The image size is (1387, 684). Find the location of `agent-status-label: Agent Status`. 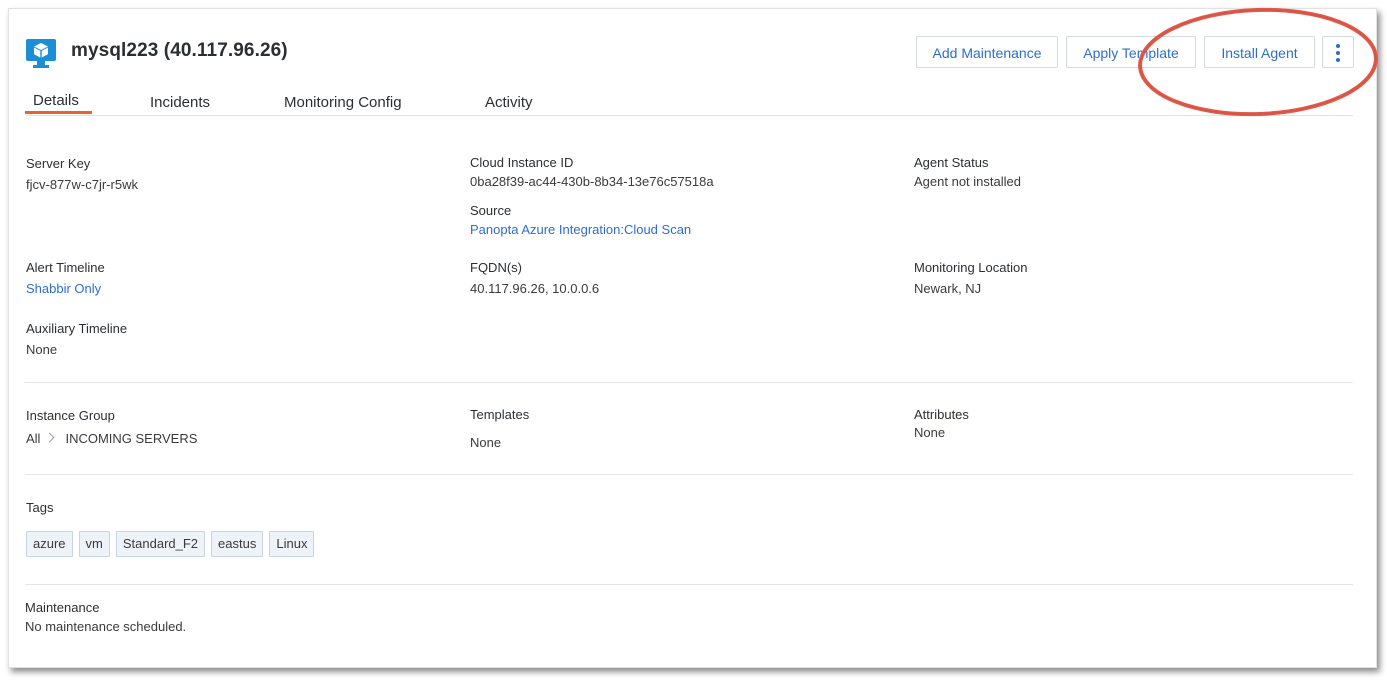

agent-status-label: Agent Status is located at coordinates (951, 162).